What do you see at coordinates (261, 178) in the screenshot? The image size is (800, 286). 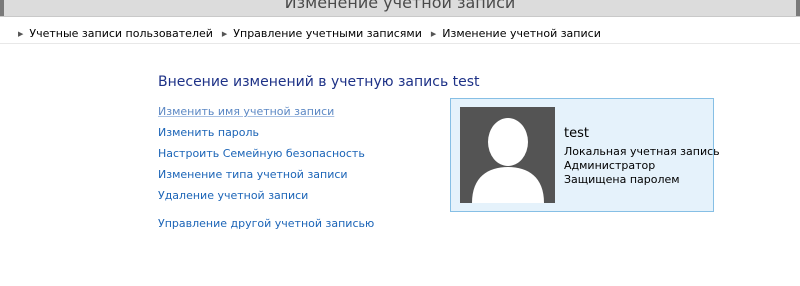 I see `change-account-type-link: Изменение типа учетной записи` at bounding box center [261, 178].